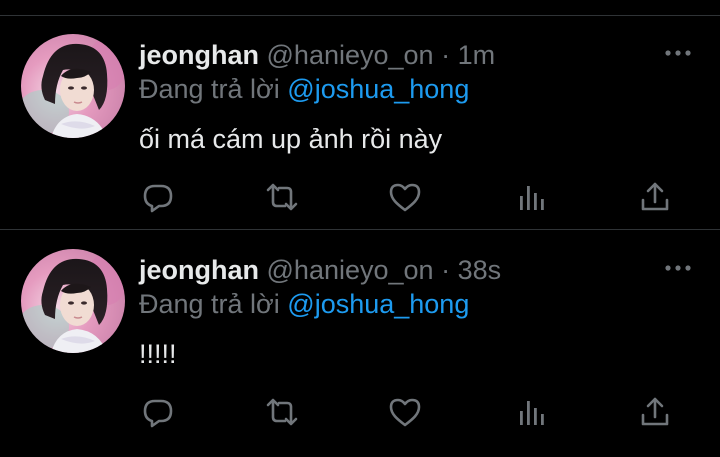 The image size is (720, 457). I want to click on tweet-text: !!!!!, so click(158, 354).